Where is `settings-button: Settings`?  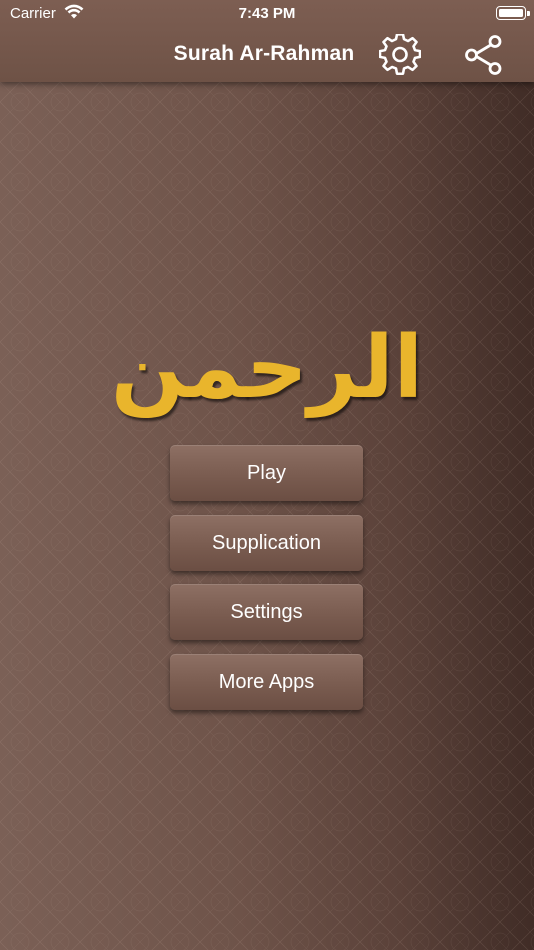 settings-button: Settings is located at coordinates (266, 612).